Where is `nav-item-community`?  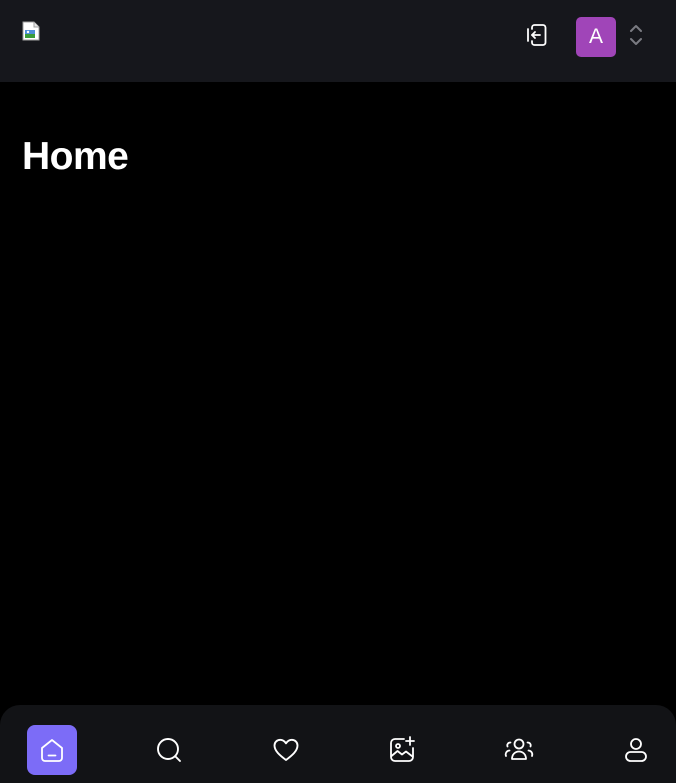 nav-item-community is located at coordinates (519, 750).